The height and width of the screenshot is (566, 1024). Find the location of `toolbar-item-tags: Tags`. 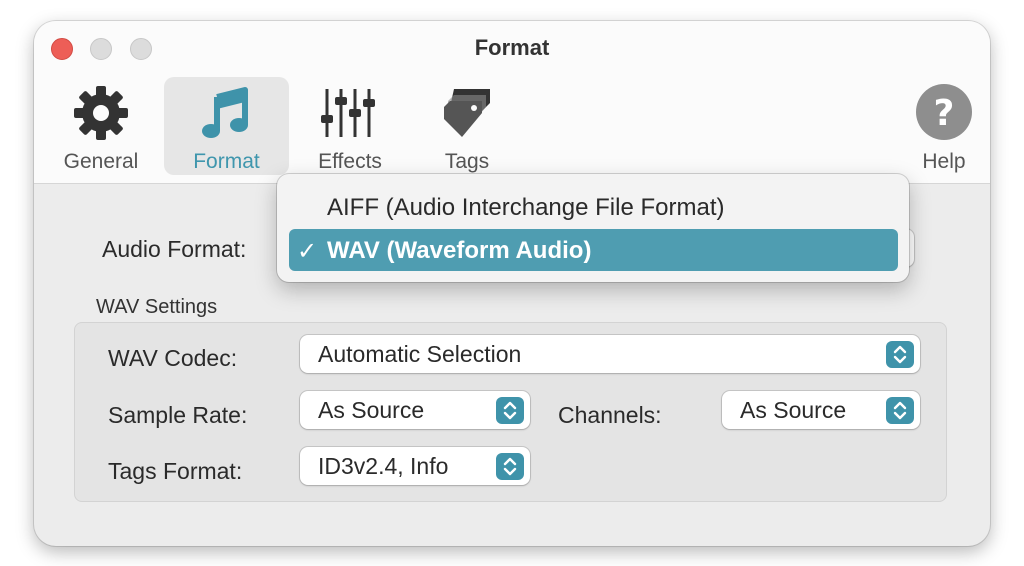

toolbar-item-tags: Tags is located at coordinates (467, 126).